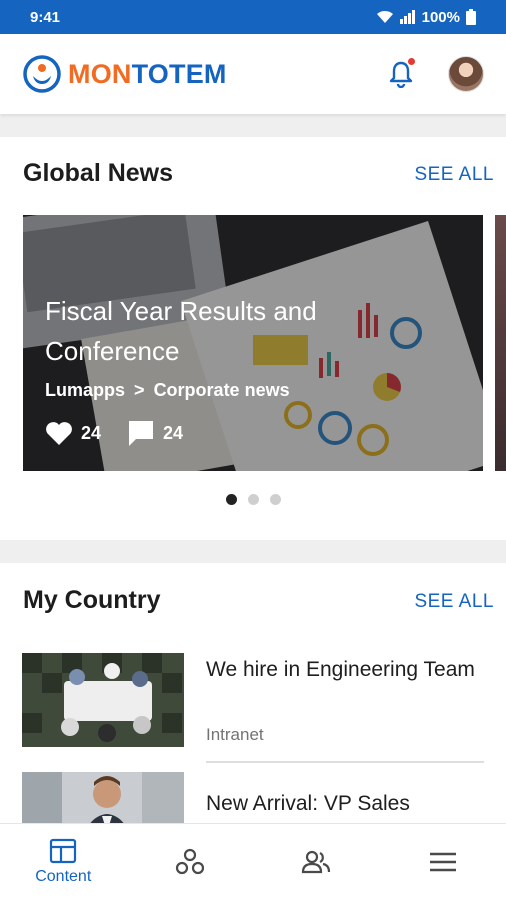 The height and width of the screenshot is (900, 506). I want to click on communities-icon, so click(189, 861).